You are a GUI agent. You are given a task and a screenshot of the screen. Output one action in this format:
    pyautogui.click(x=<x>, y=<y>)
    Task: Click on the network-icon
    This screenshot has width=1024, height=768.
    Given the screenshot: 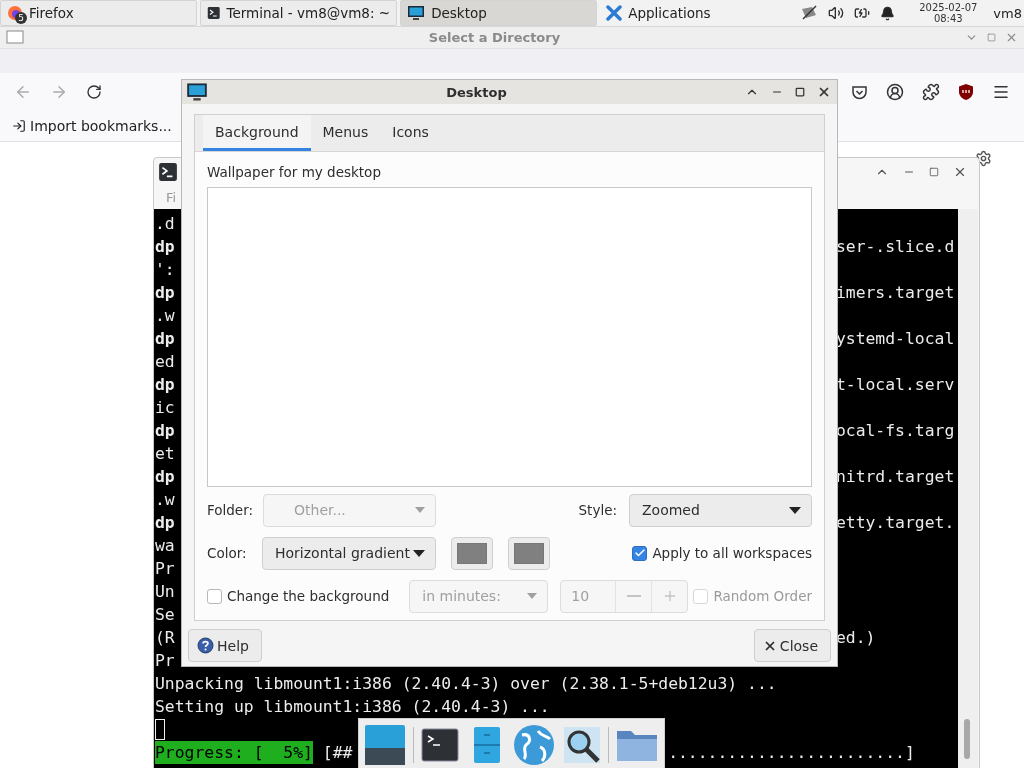 What is the action you would take?
    pyautogui.click(x=809, y=13)
    